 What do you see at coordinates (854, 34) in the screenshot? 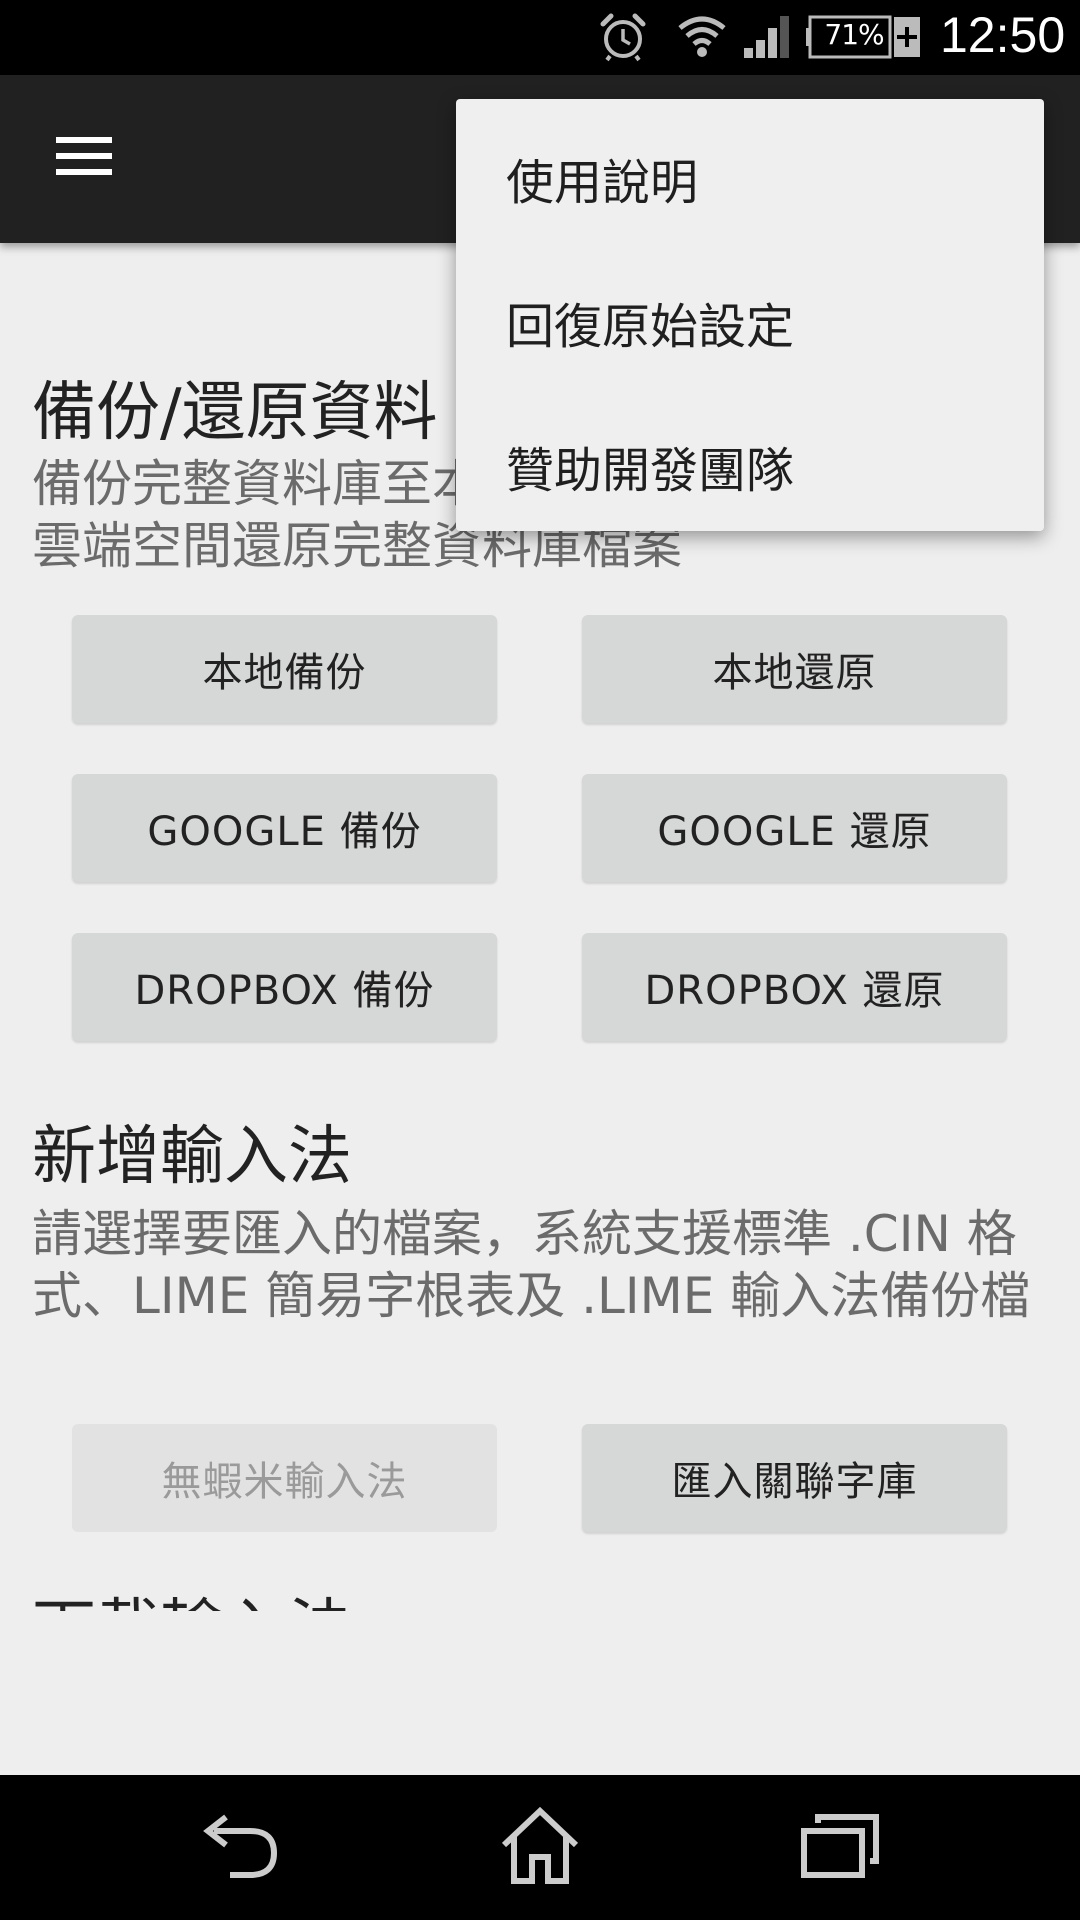
I see `battery-level: 71%` at bounding box center [854, 34].